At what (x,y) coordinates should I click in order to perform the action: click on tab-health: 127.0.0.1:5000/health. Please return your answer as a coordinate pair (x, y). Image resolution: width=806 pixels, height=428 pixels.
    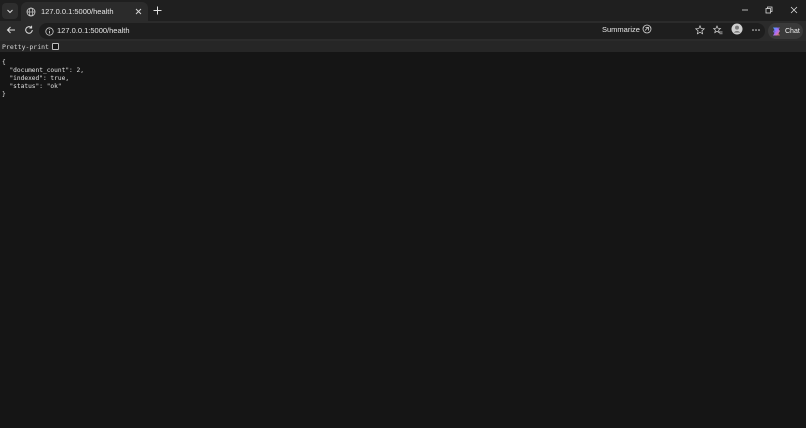
    Looking at the image, I should click on (84, 11).